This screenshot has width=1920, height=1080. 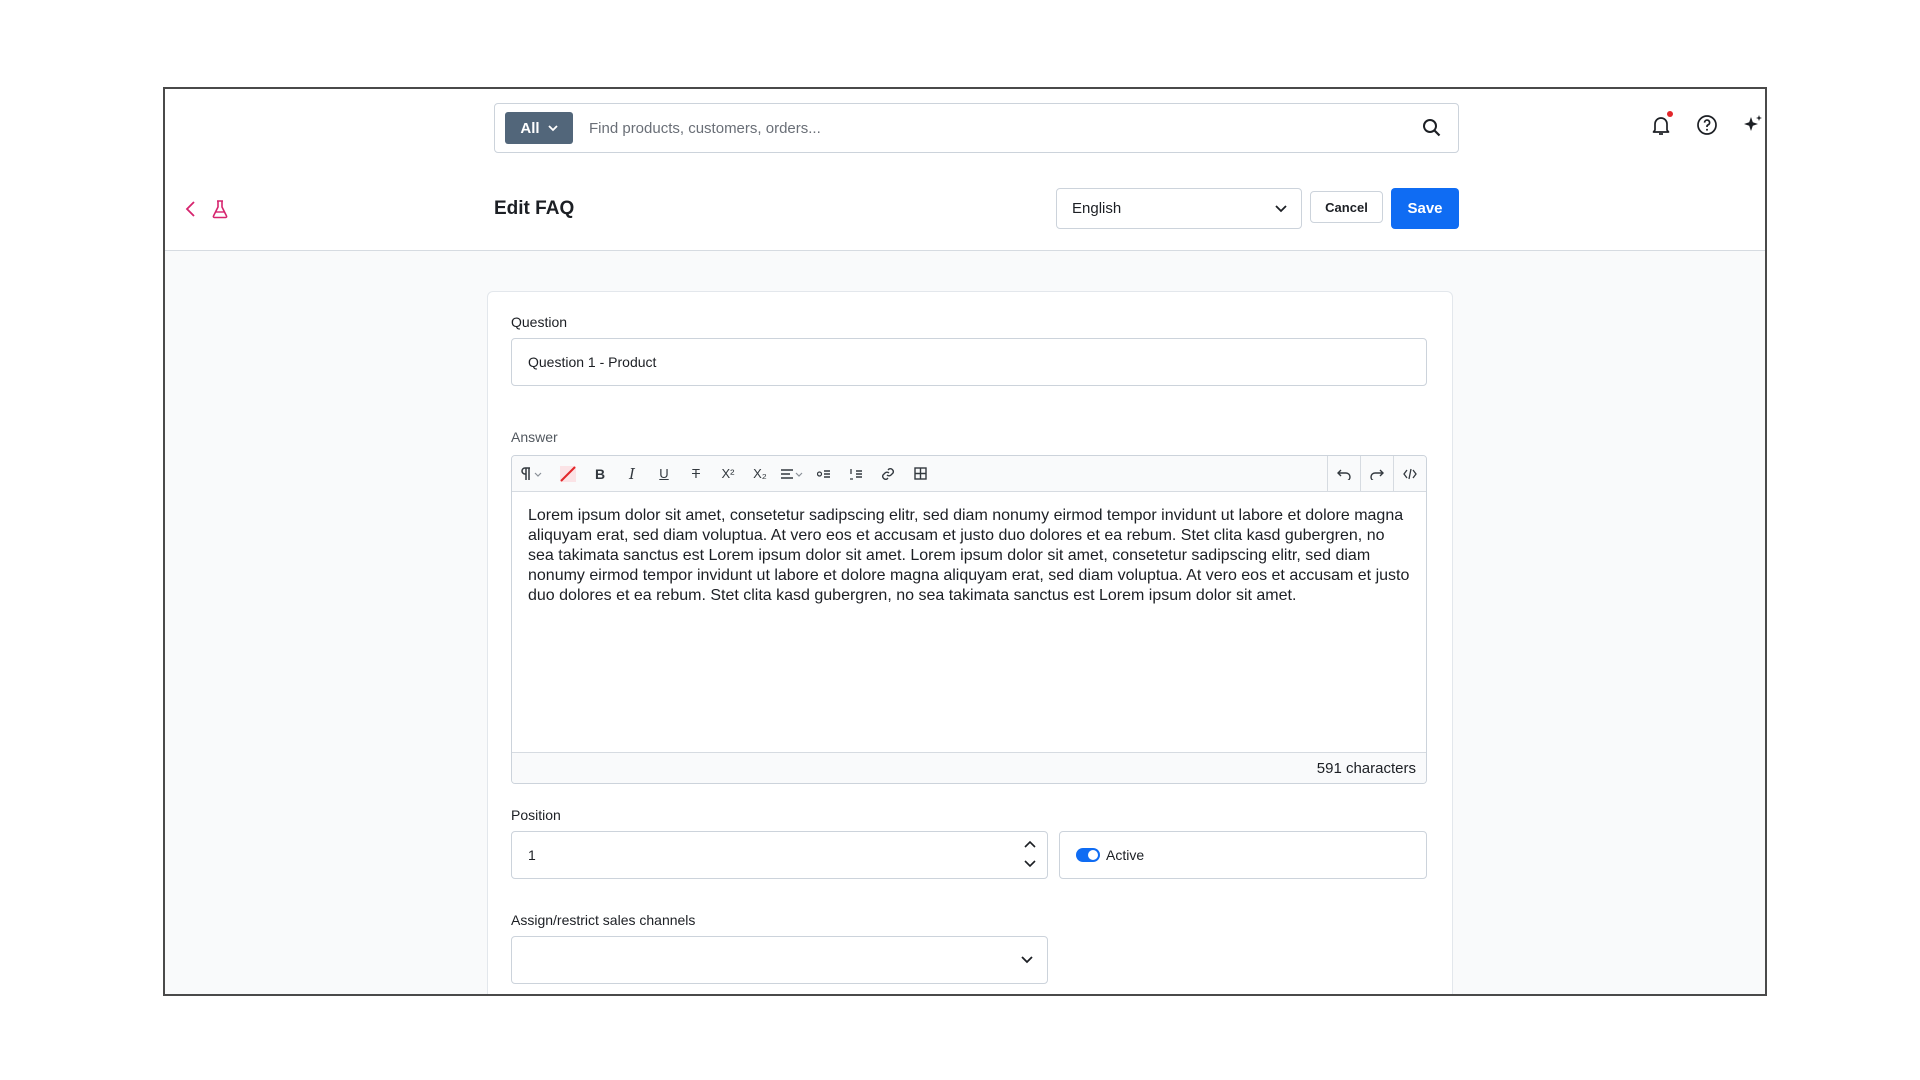 I want to click on undo-icon, so click(x=1344, y=474).